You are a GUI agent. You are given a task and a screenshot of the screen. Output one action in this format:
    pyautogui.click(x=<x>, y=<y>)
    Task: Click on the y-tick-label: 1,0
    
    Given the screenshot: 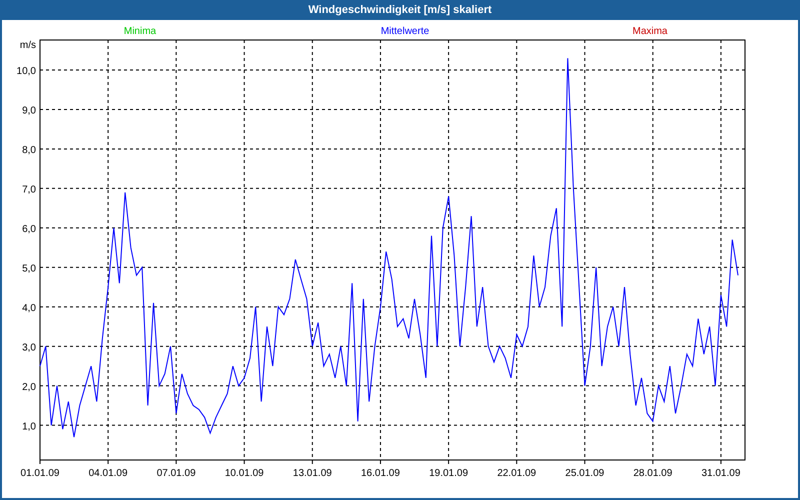 What is the action you would take?
    pyautogui.click(x=29, y=426)
    